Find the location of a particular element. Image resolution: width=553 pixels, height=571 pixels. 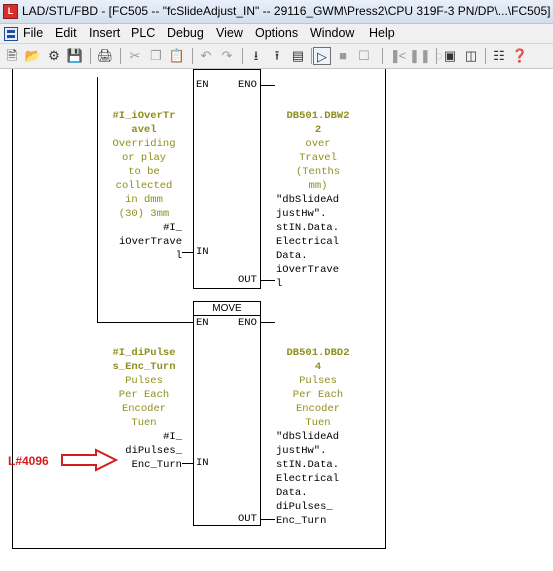

monitor-icon: ▤ is located at coordinates (298, 56).